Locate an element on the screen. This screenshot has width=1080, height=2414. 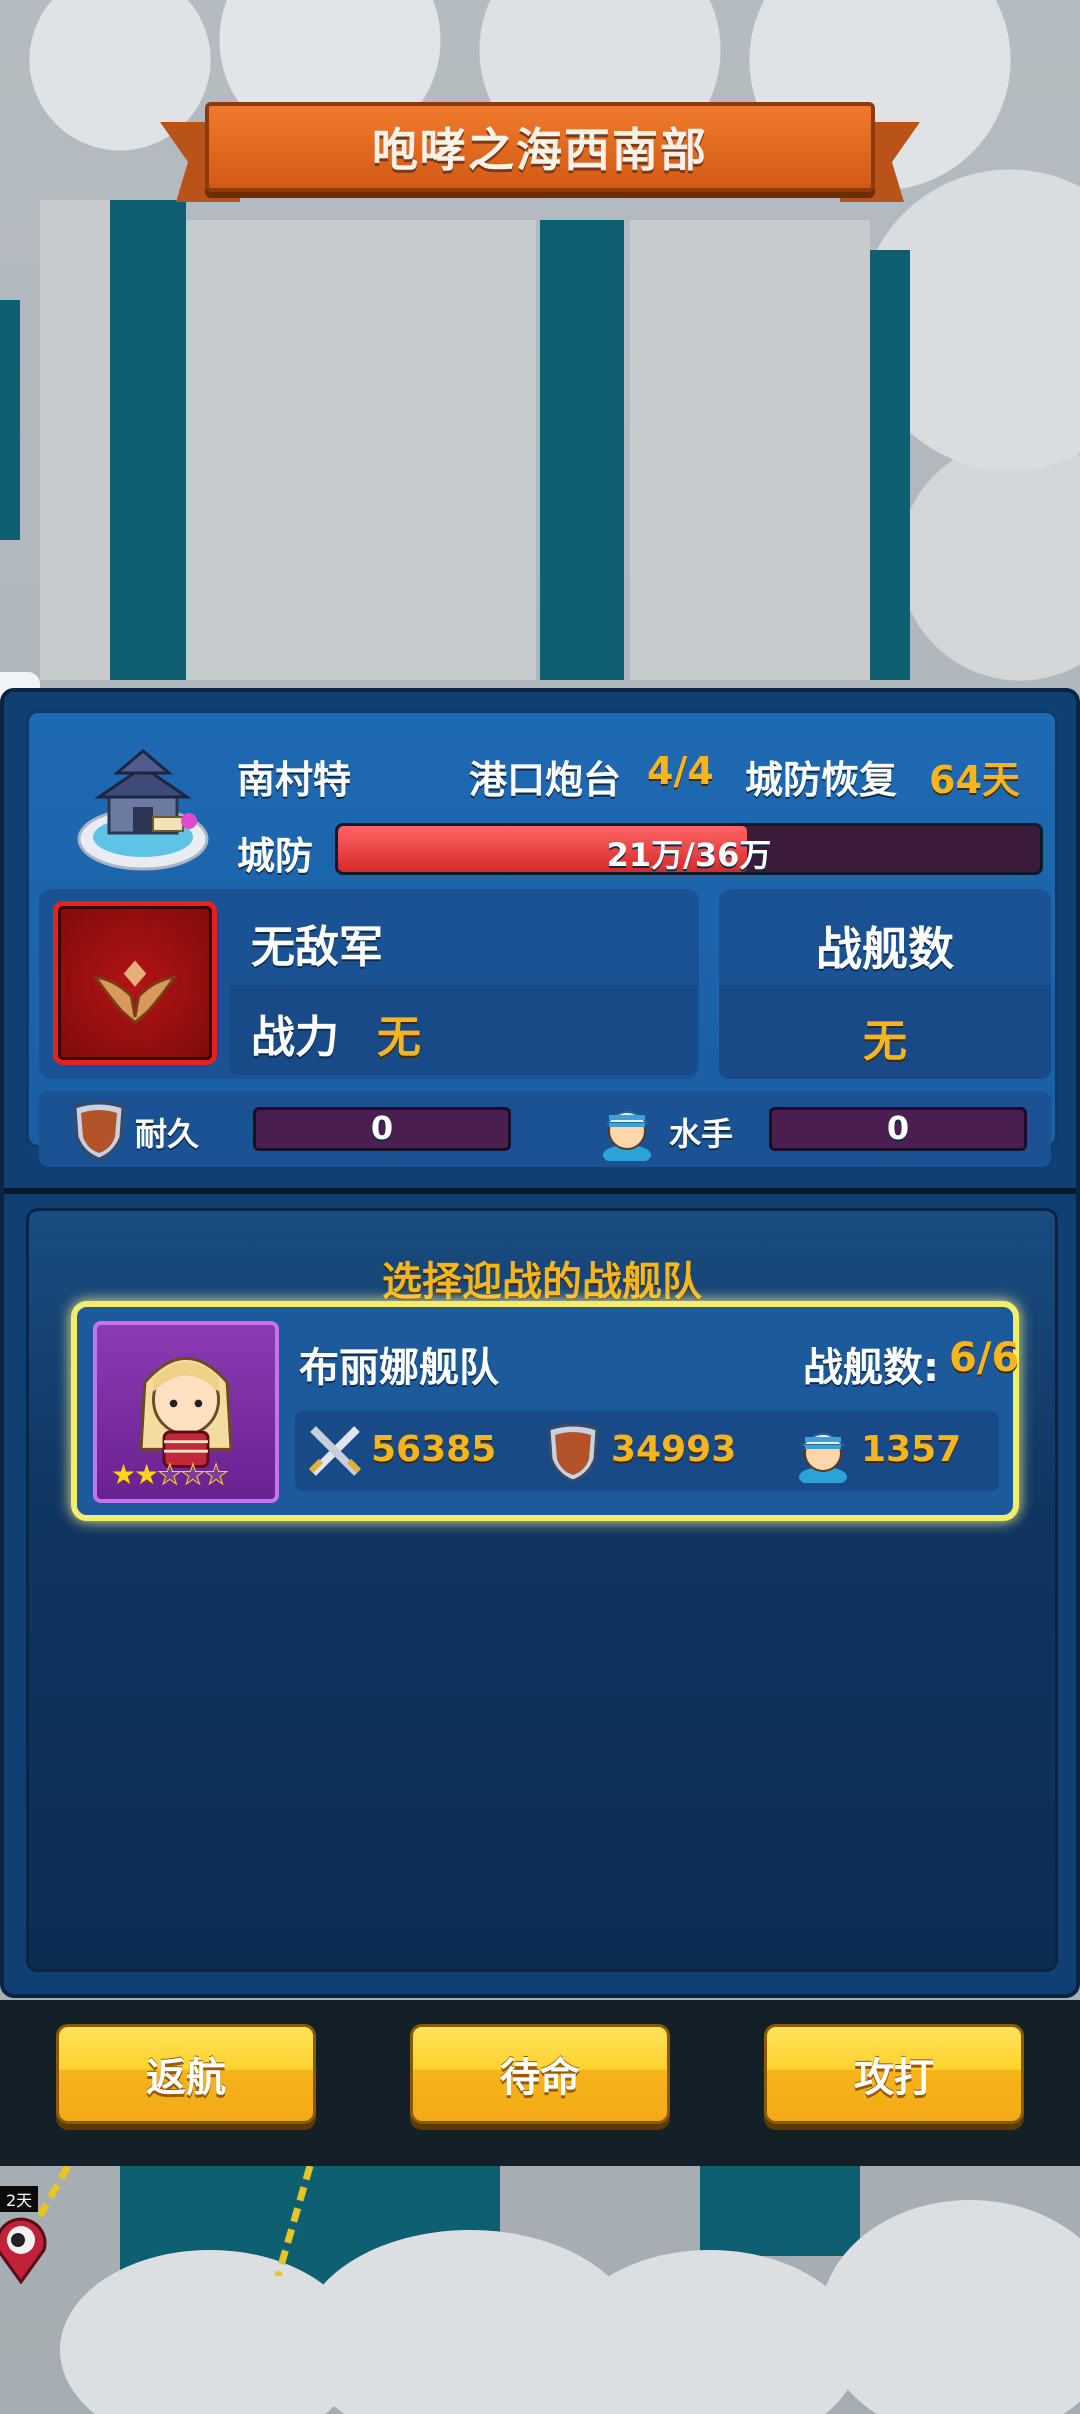
banner-body: 咆哮之海西南部 is located at coordinates (540, 147).